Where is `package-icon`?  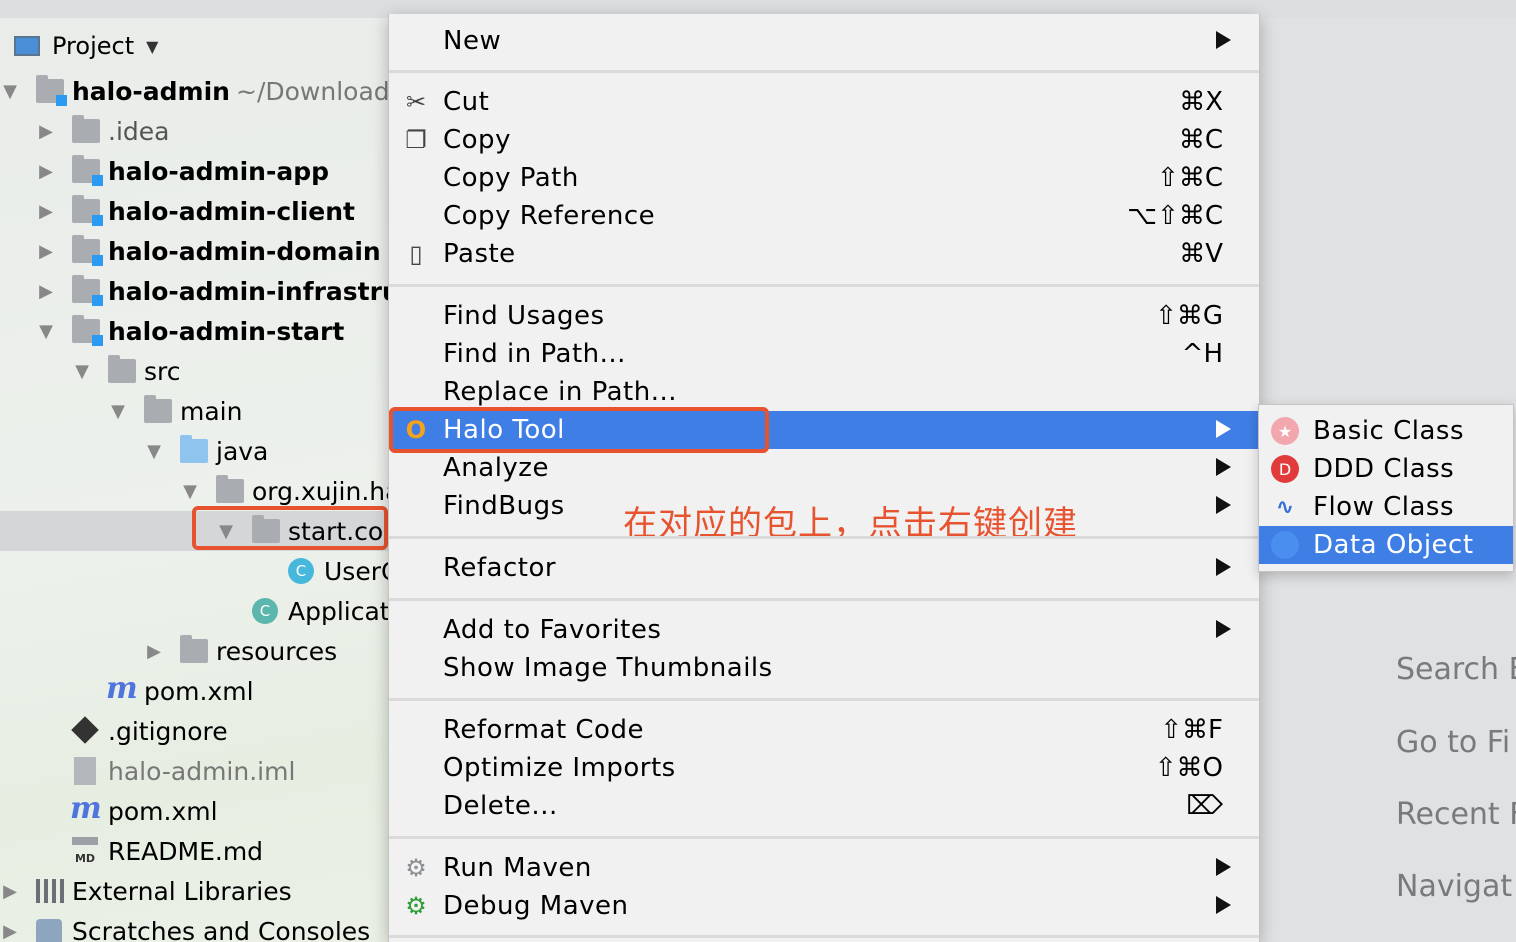 package-icon is located at coordinates (230, 489).